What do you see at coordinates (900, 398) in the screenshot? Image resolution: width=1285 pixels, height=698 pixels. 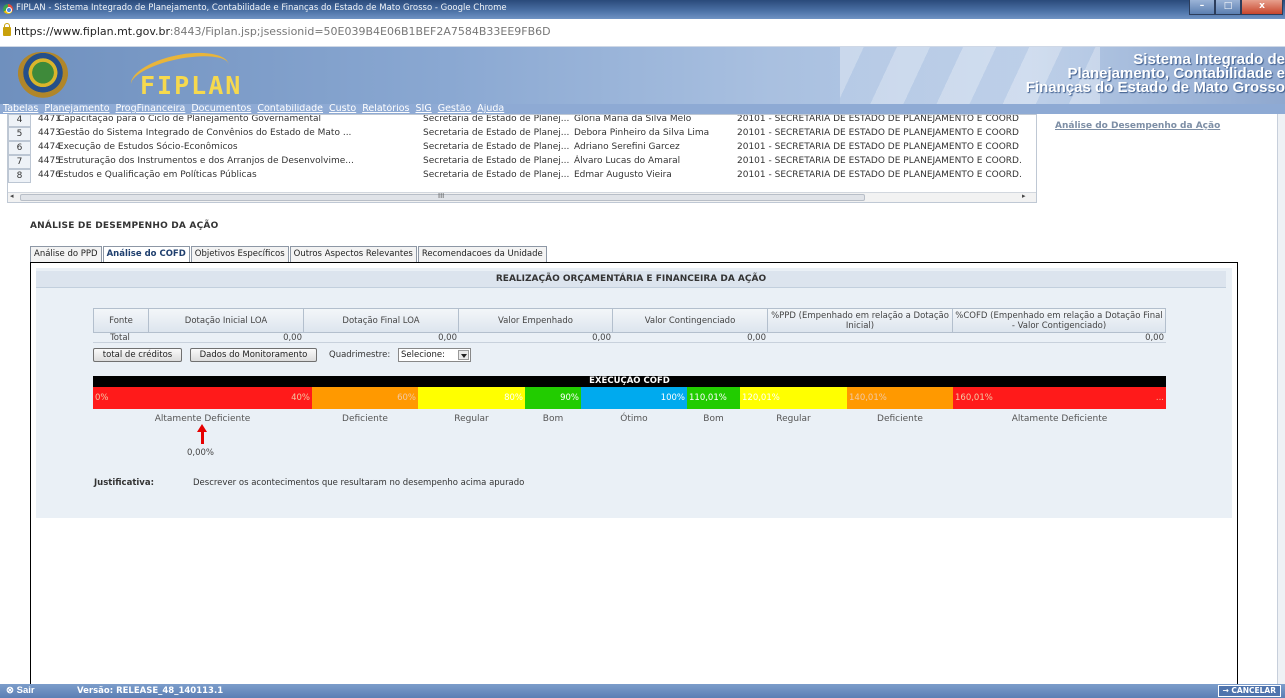 I see `execucao-segment: 140,01%` at bounding box center [900, 398].